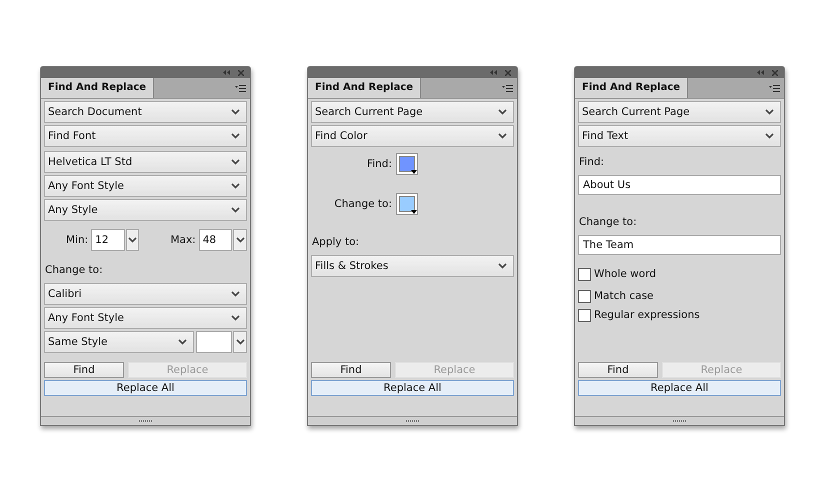 The width and height of the screenshot is (822, 500). I want to click on min-label: Min:, so click(77, 240).